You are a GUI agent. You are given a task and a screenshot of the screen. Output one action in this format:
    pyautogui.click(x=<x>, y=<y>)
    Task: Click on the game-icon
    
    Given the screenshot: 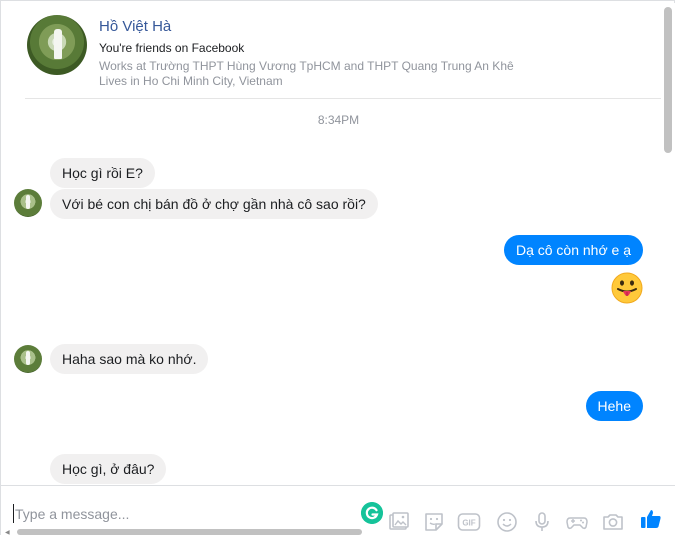 What is the action you would take?
    pyautogui.click(x=577, y=522)
    